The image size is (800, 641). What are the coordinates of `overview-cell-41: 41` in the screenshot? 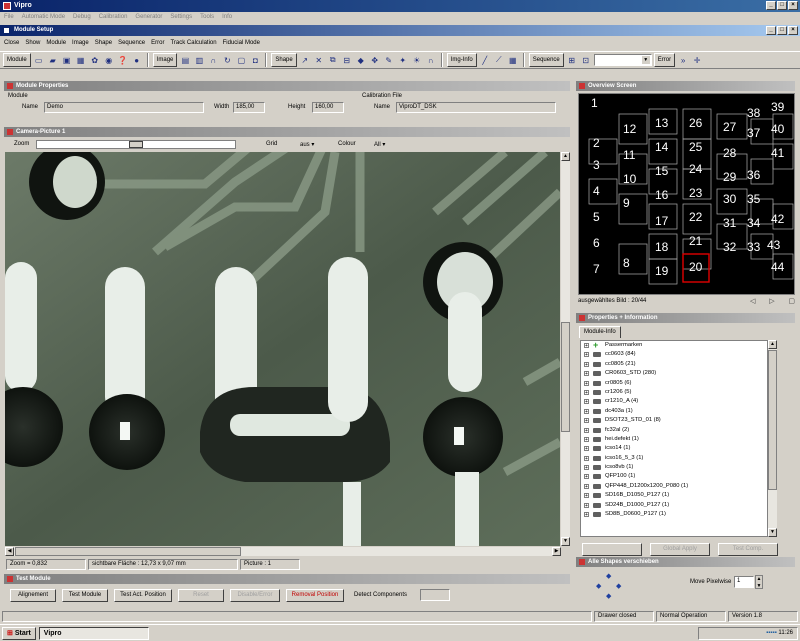 It's located at (777, 153).